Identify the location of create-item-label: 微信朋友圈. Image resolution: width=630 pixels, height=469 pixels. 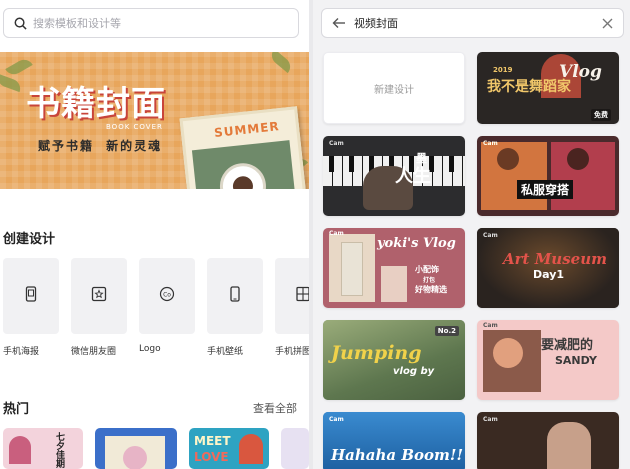
(94, 352).